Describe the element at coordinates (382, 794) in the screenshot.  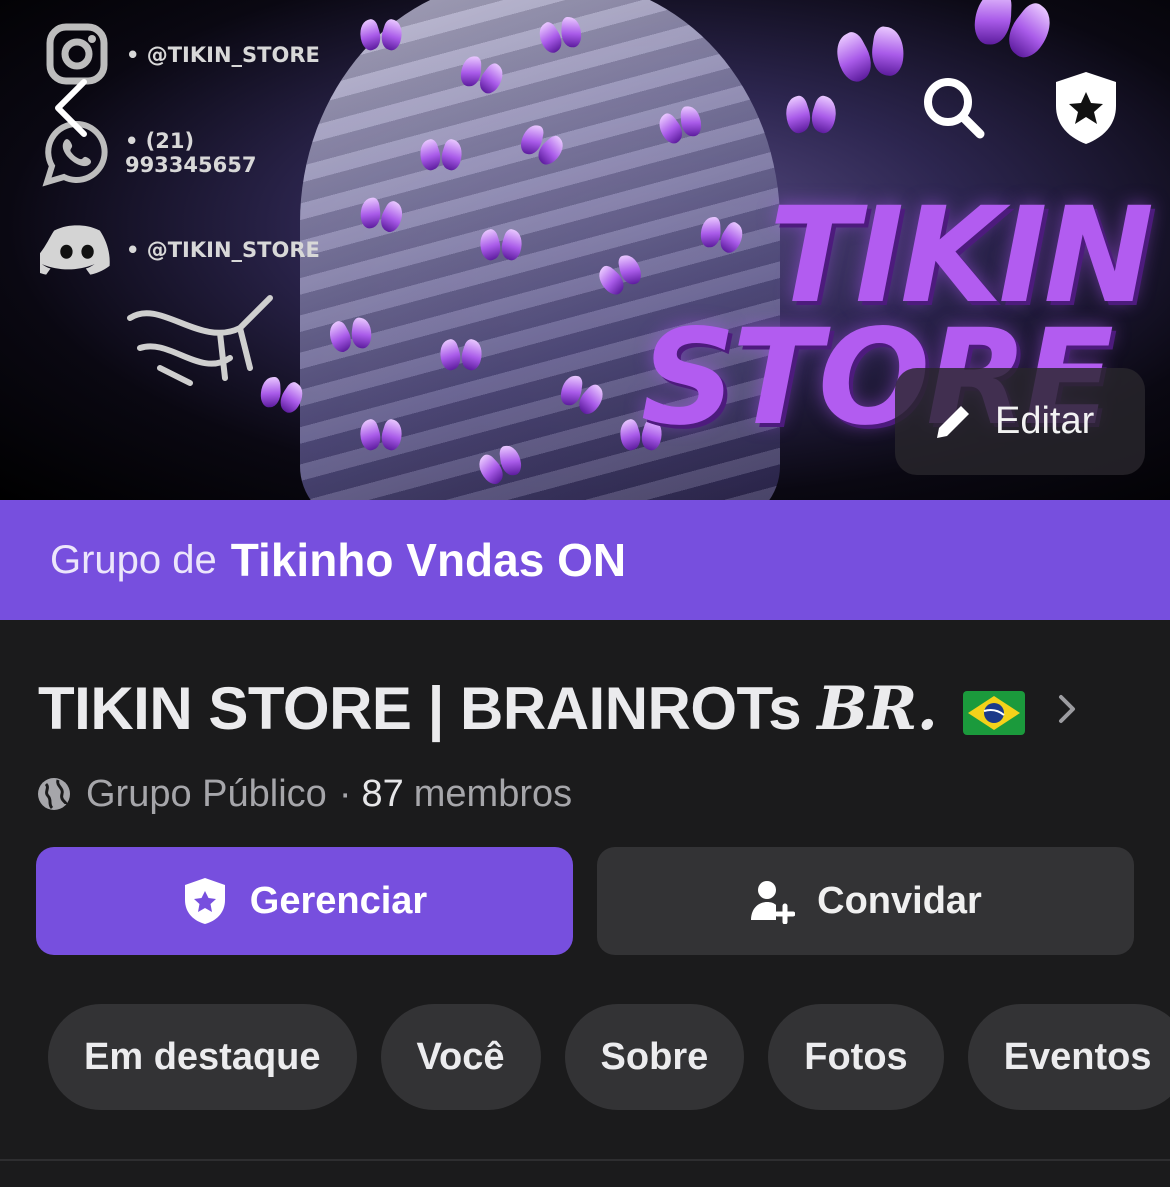
I see `member-count: 87` at that location.